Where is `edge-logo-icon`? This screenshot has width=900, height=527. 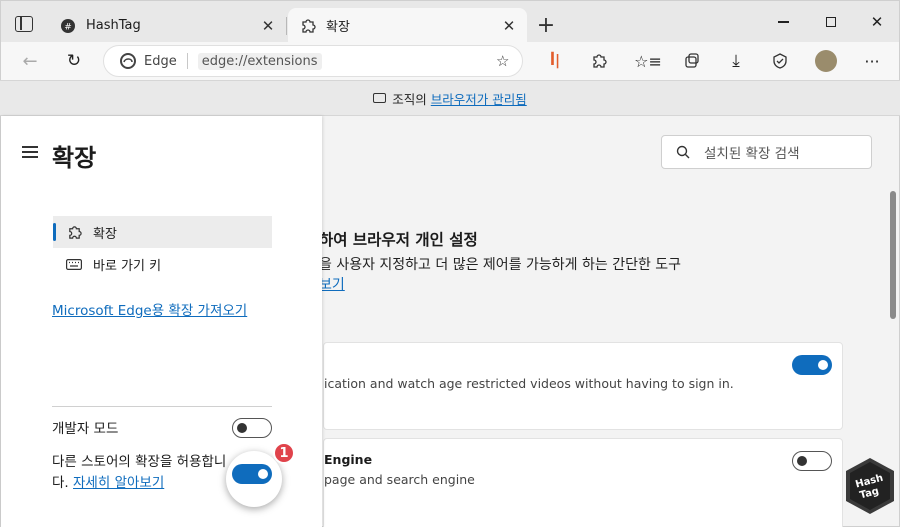
edge-logo-icon is located at coordinates (128, 63).